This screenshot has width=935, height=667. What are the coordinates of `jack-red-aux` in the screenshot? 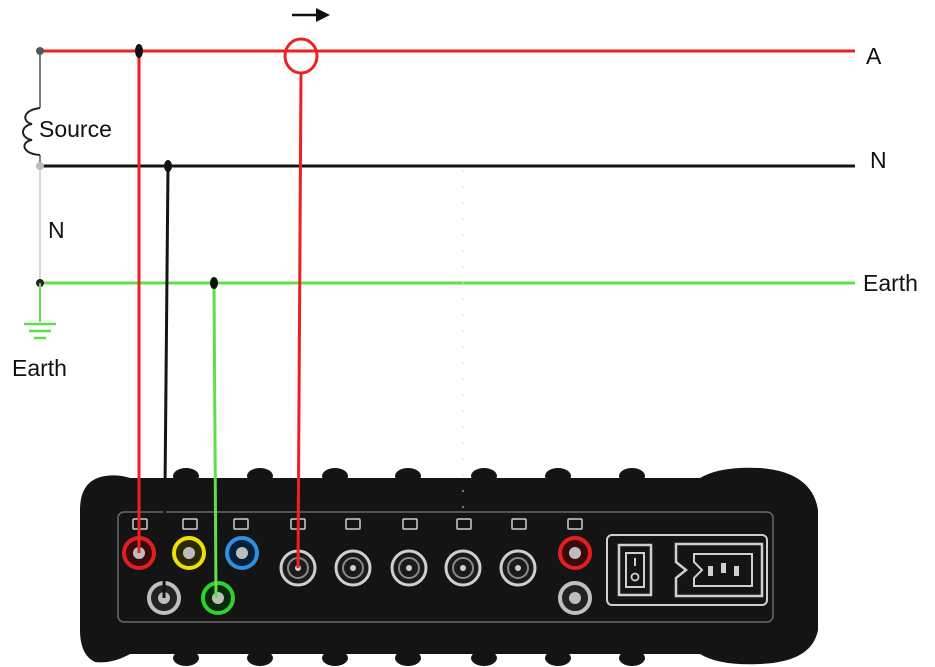 It's located at (575, 553).